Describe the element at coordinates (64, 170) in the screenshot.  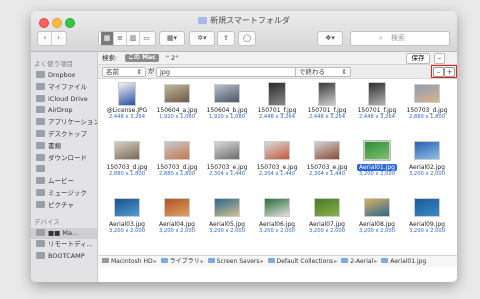
I see `sidebar-item` at that location.